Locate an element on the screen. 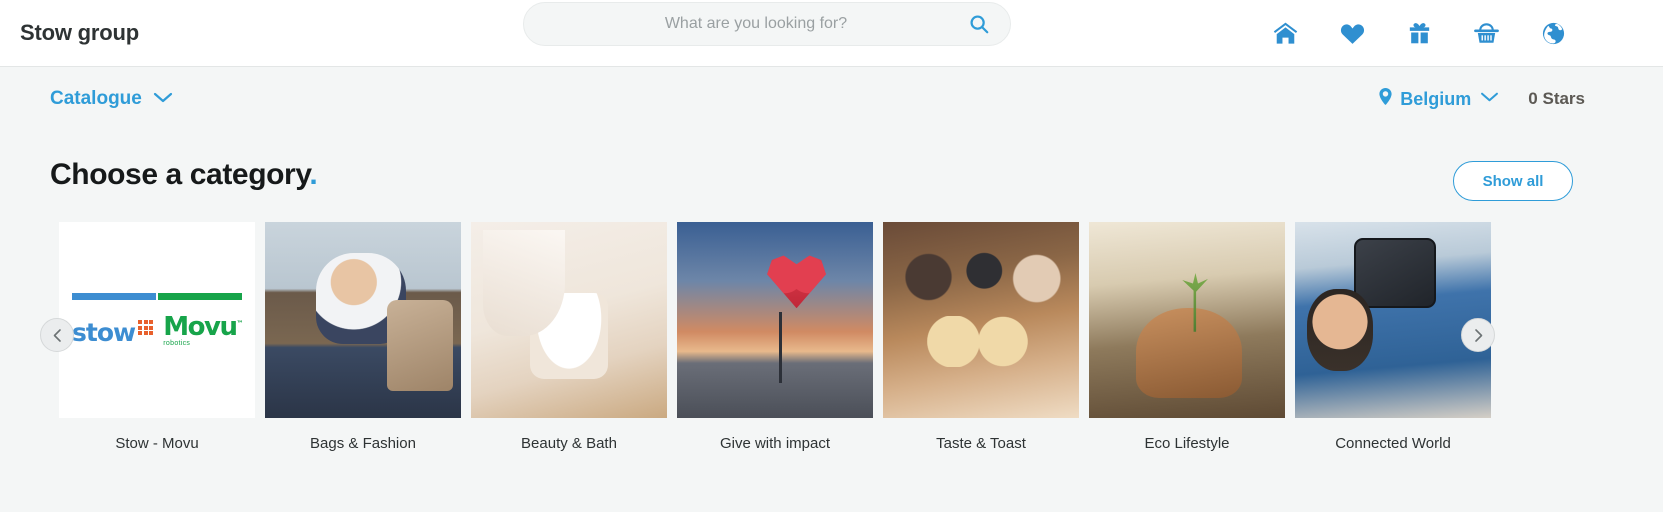  site-header: Stow group is located at coordinates (831, 33).